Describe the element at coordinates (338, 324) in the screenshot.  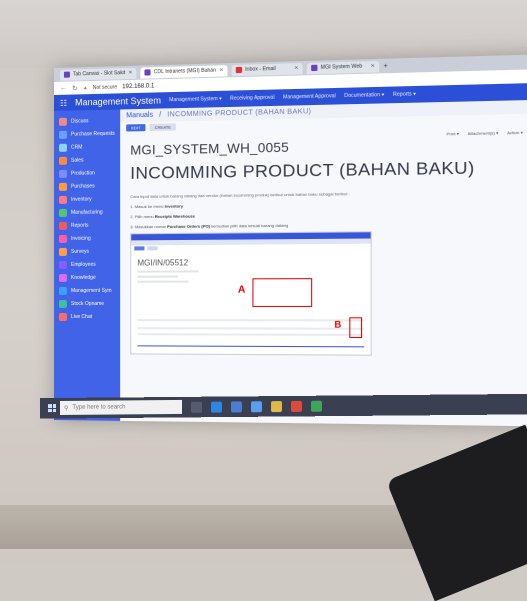
I see `marker-b: B` at that location.